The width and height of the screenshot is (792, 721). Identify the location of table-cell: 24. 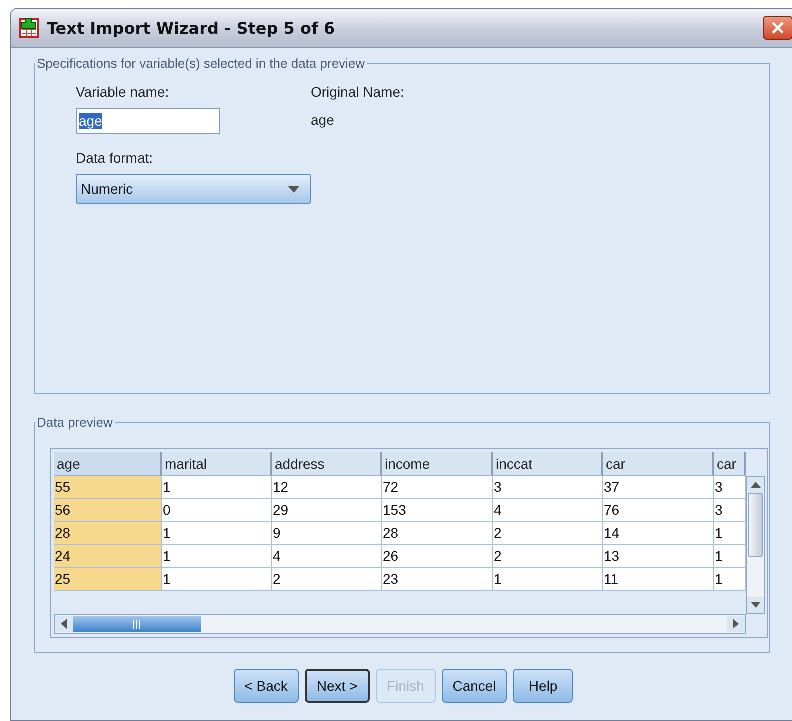
(108, 556).